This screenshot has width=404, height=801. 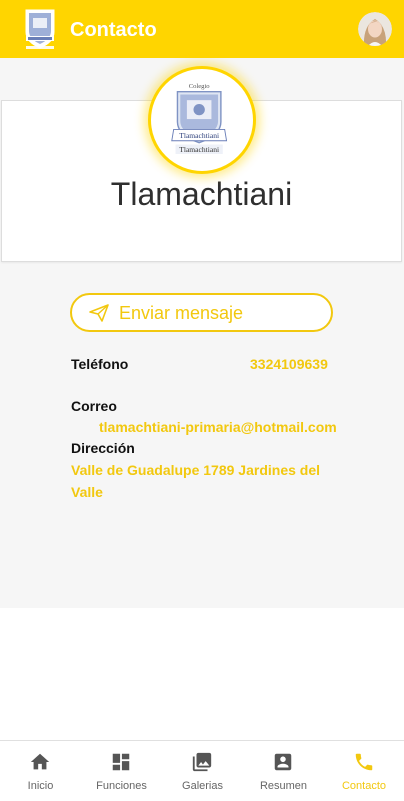 What do you see at coordinates (201, 194) in the screenshot?
I see `school-name: Tlamachtiani` at bounding box center [201, 194].